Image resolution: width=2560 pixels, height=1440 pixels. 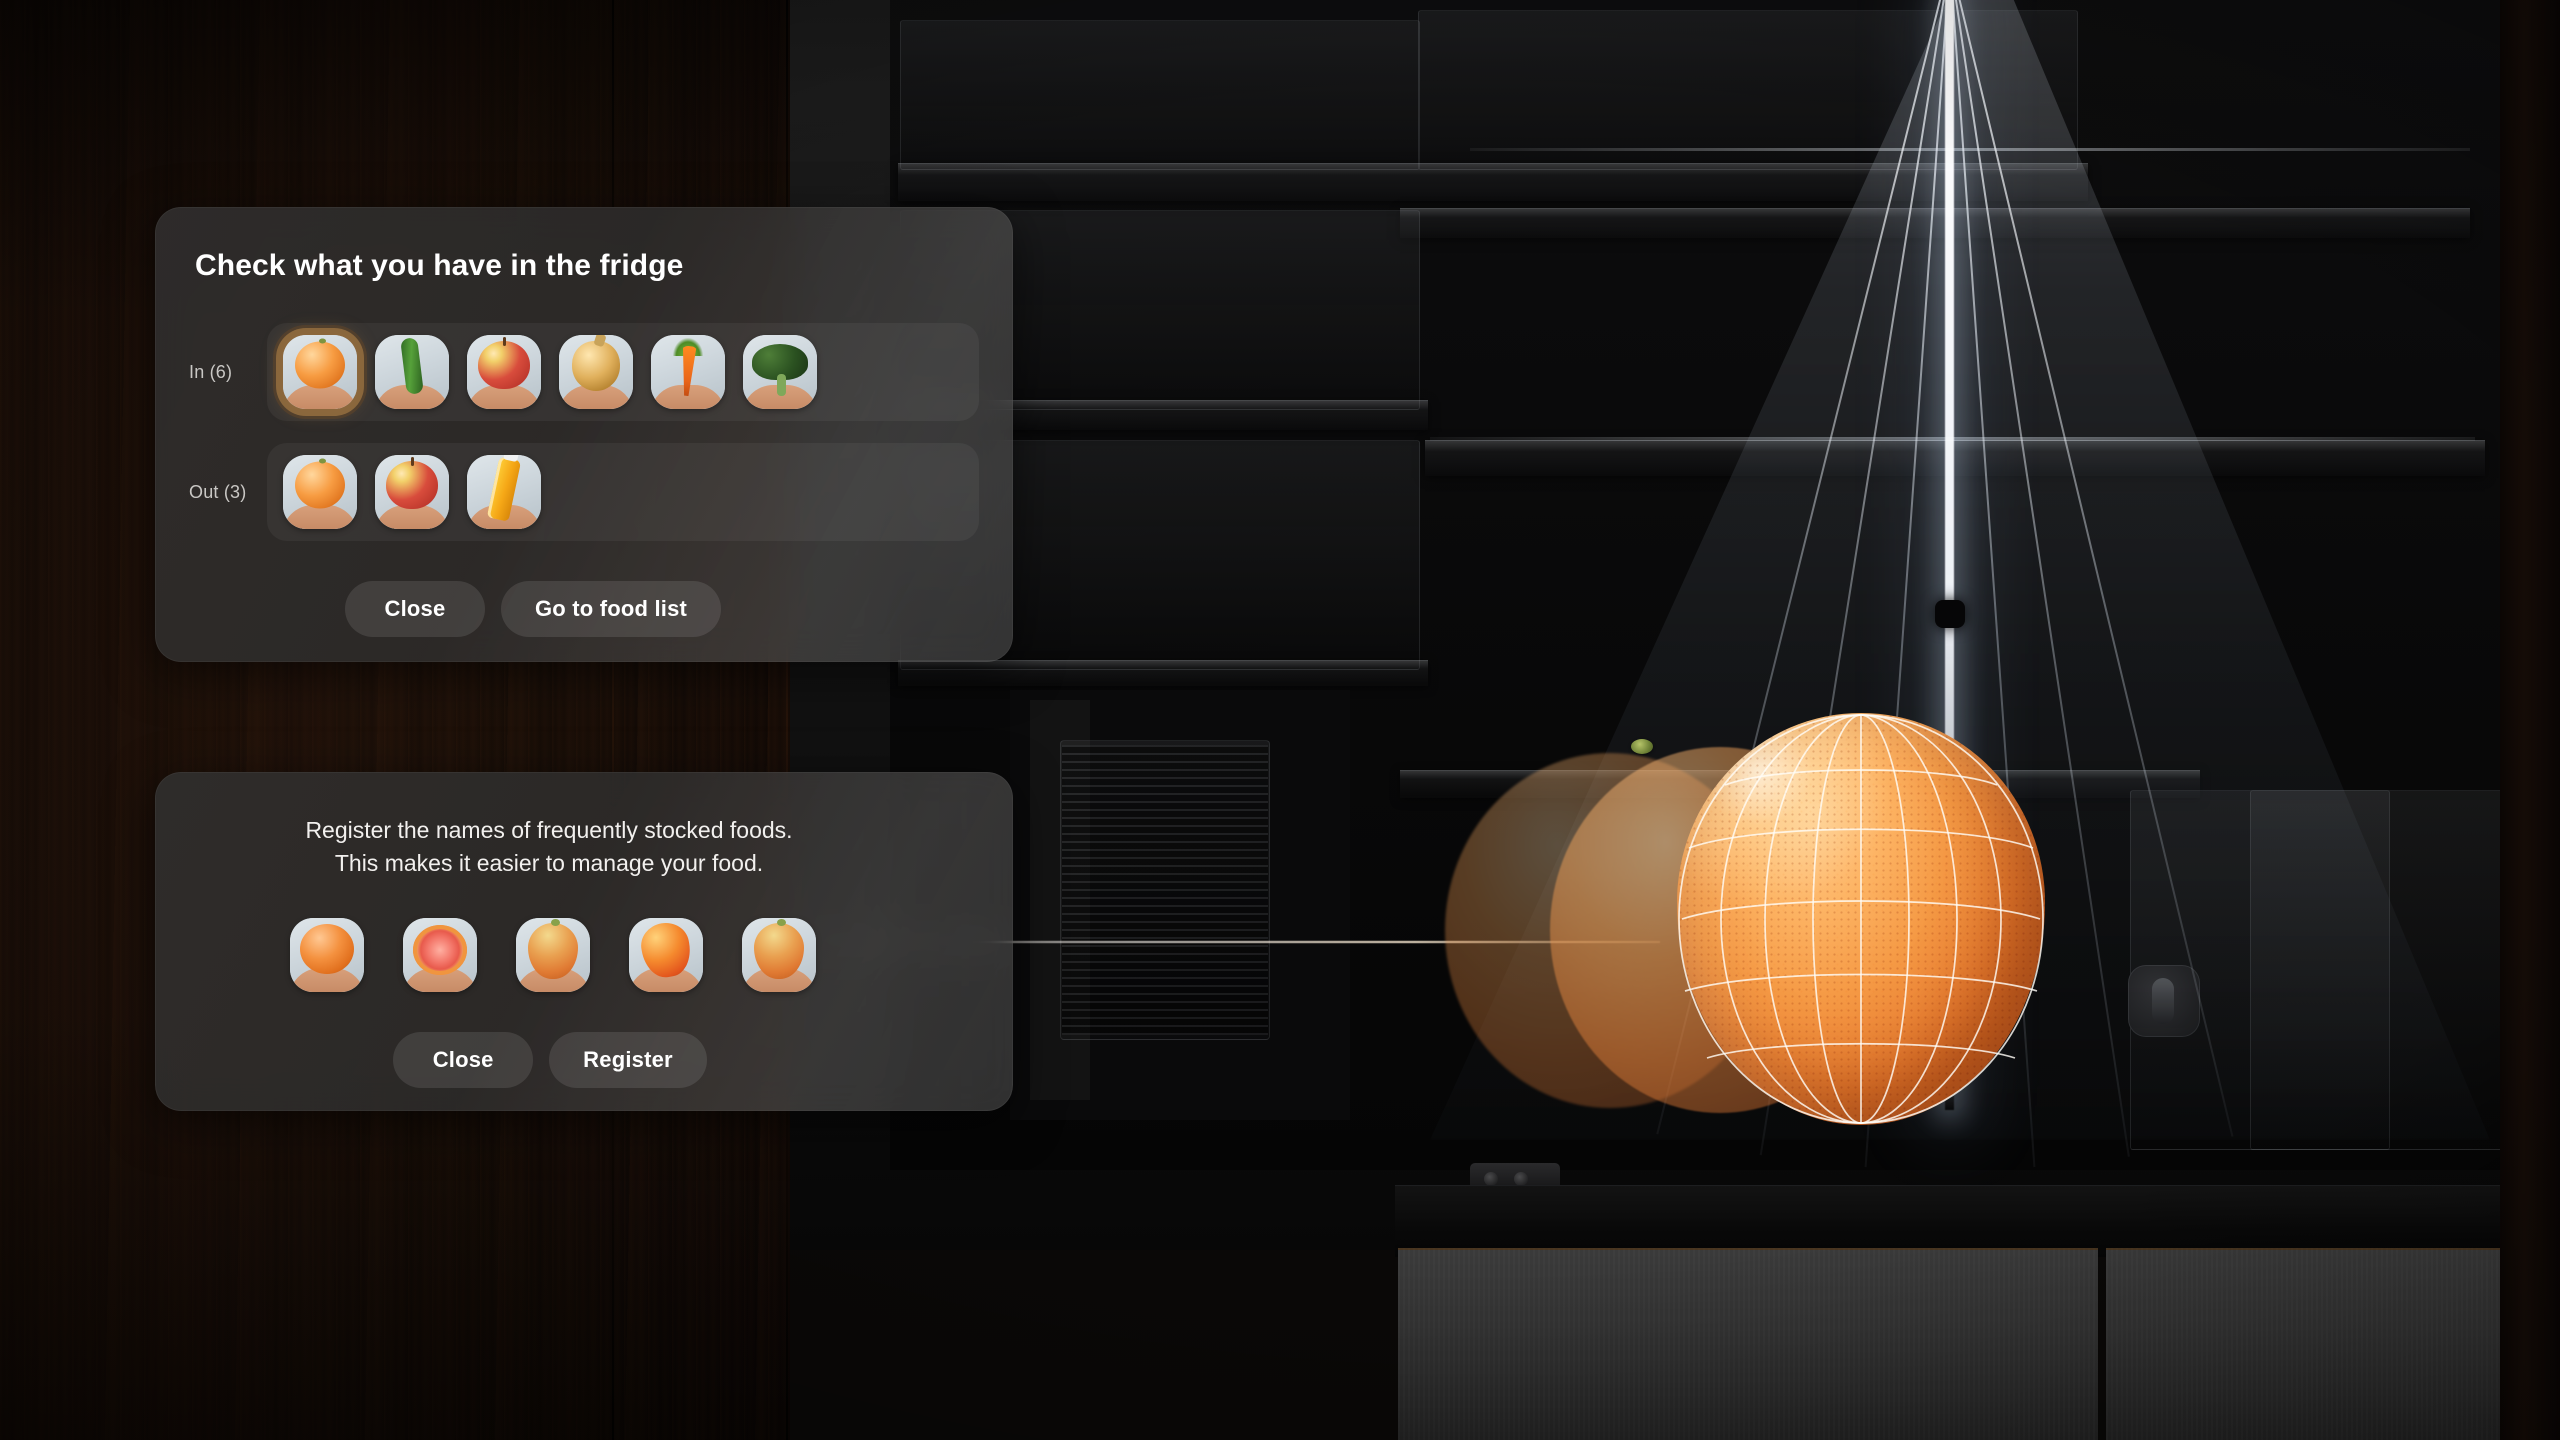 I want to click on food-thumbnail-apple-in, so click(x=504, y=372).